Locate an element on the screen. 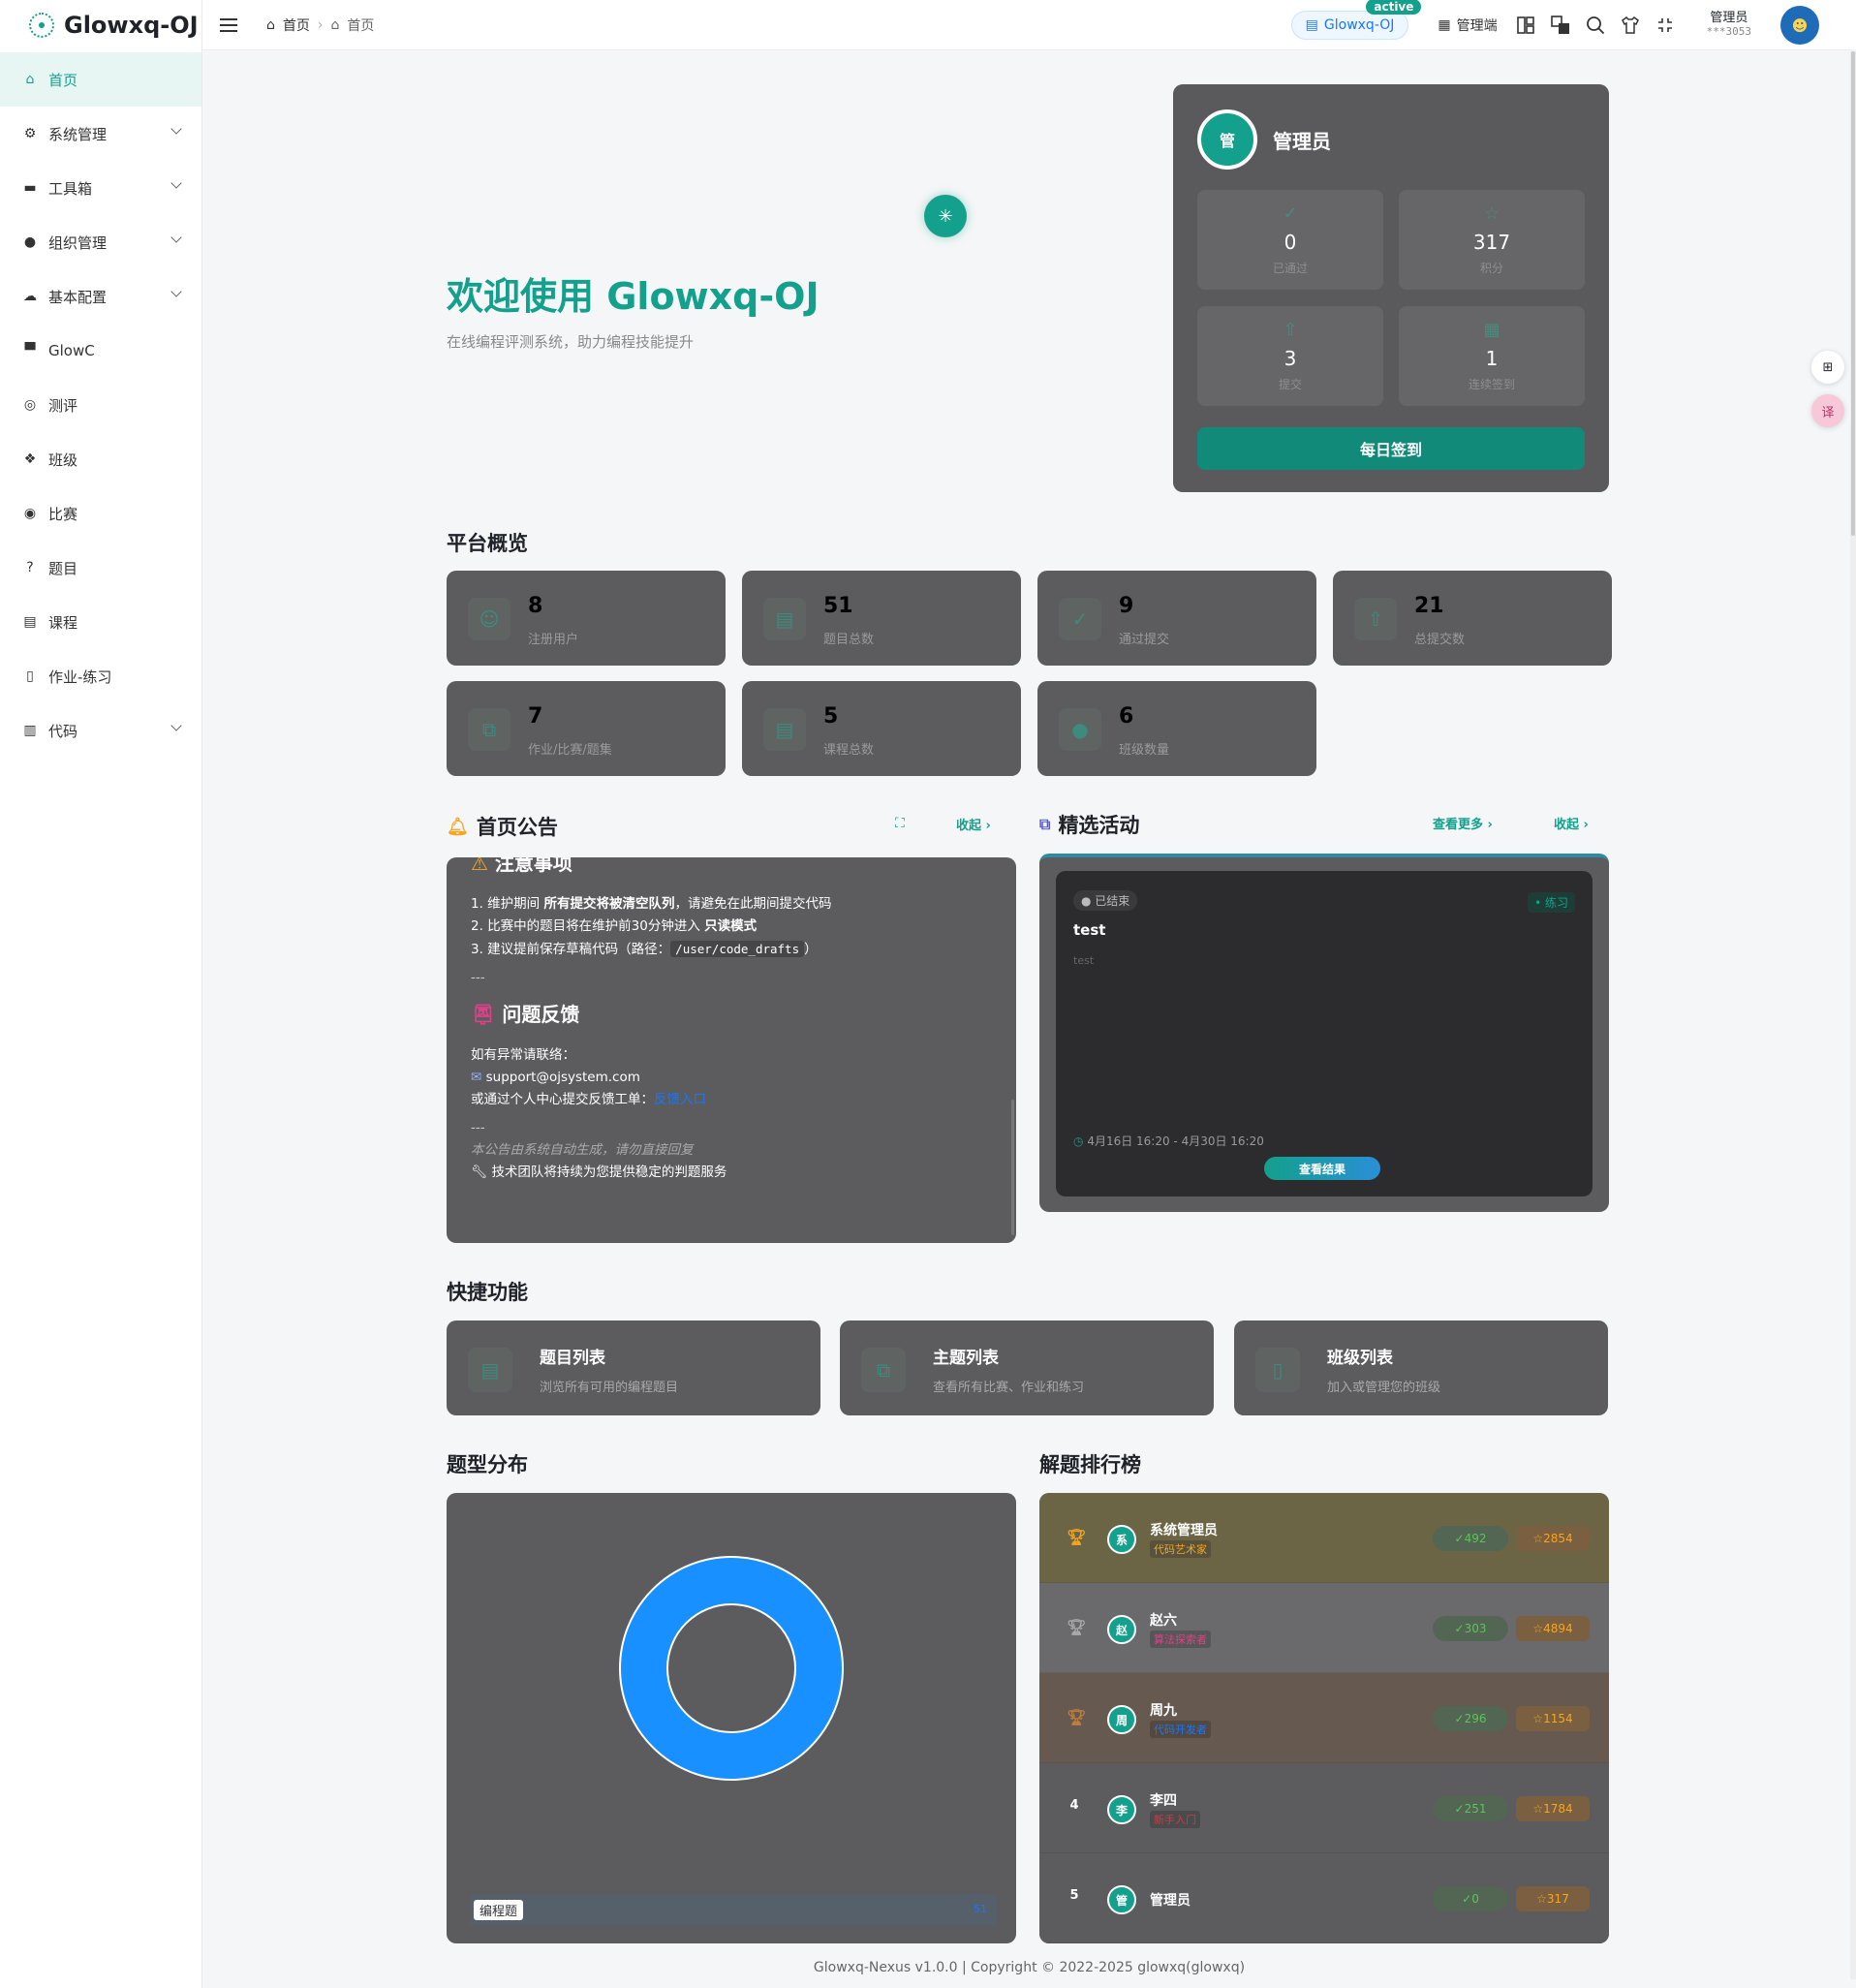 The width and height of the screenshot is (1856, 1988). link-icon: ⧉ is located at coordinates (489, 729).